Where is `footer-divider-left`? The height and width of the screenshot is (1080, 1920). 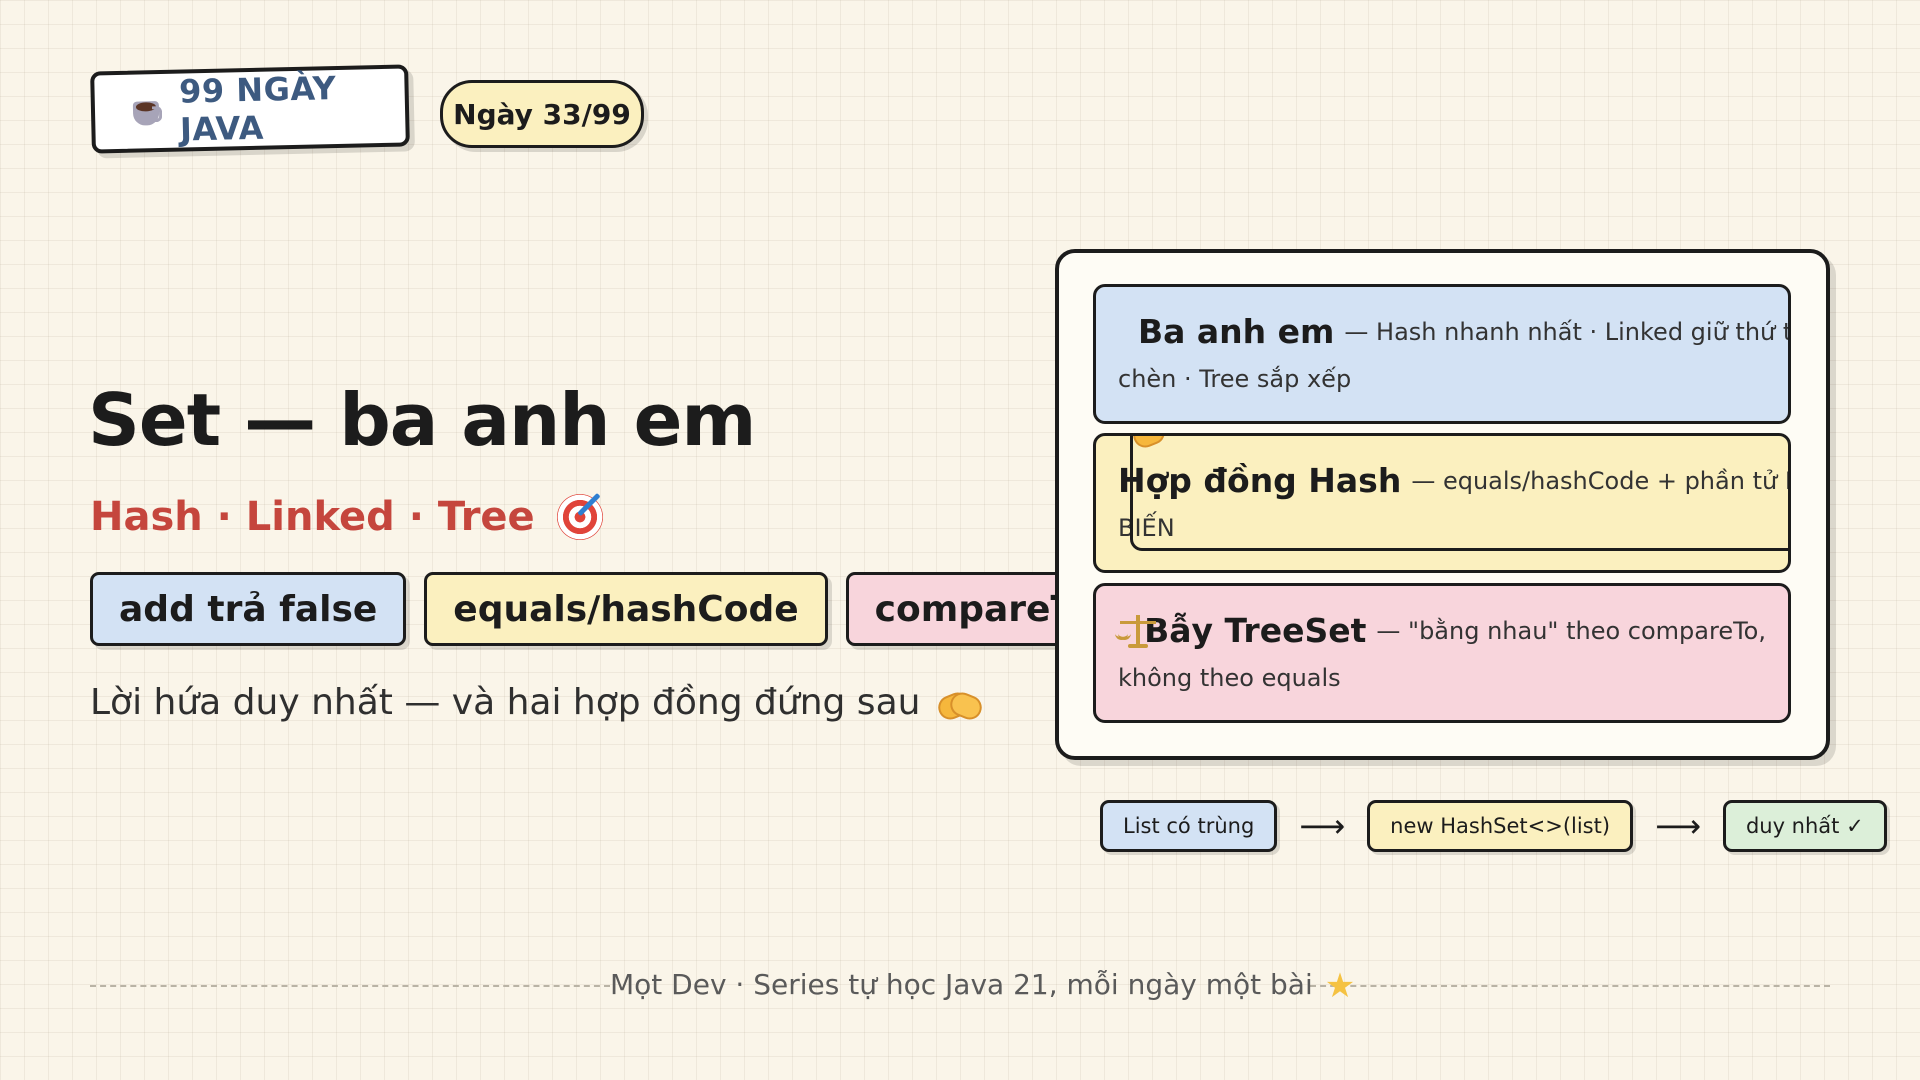 footer-divider-left is located at coordinates (350, 986).